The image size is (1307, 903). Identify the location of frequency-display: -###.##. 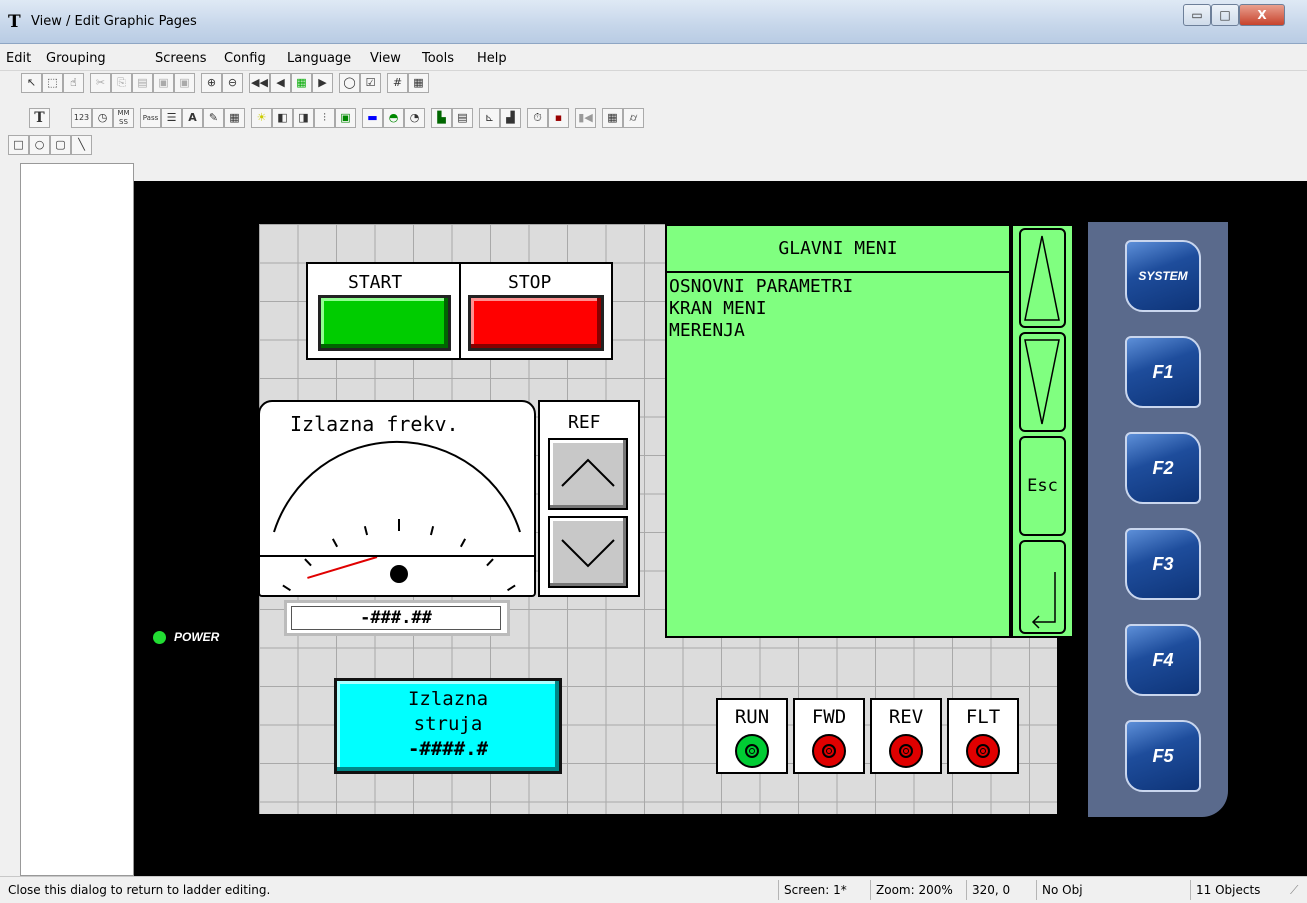
(397, 618).